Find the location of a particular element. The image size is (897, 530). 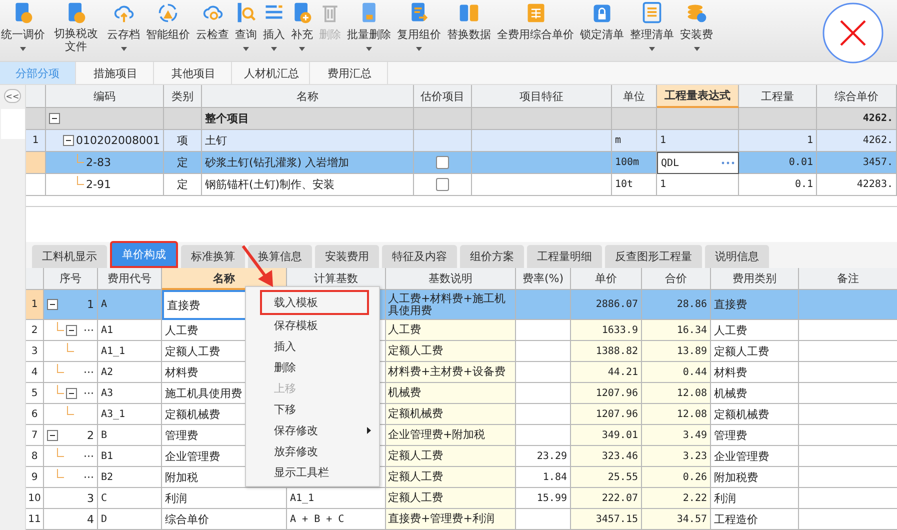

close-button is located at coordinates (853, 33).